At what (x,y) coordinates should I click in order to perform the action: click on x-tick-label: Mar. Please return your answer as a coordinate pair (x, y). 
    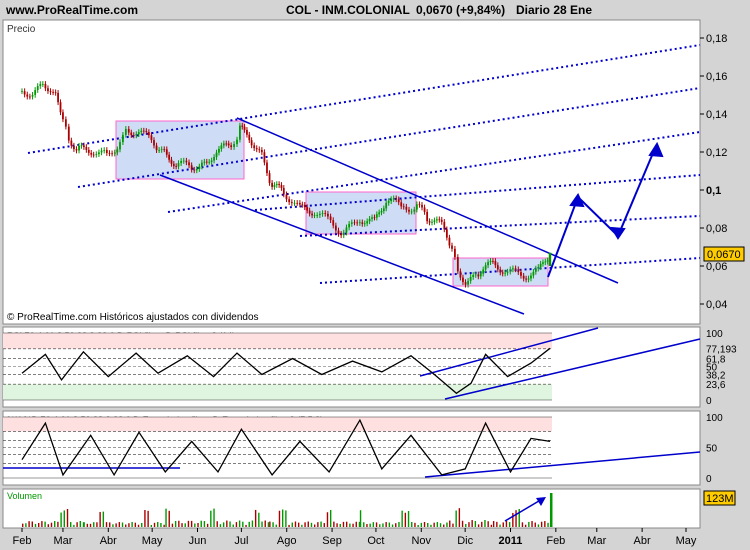
    Looking at the image, I should click on (596, 541).